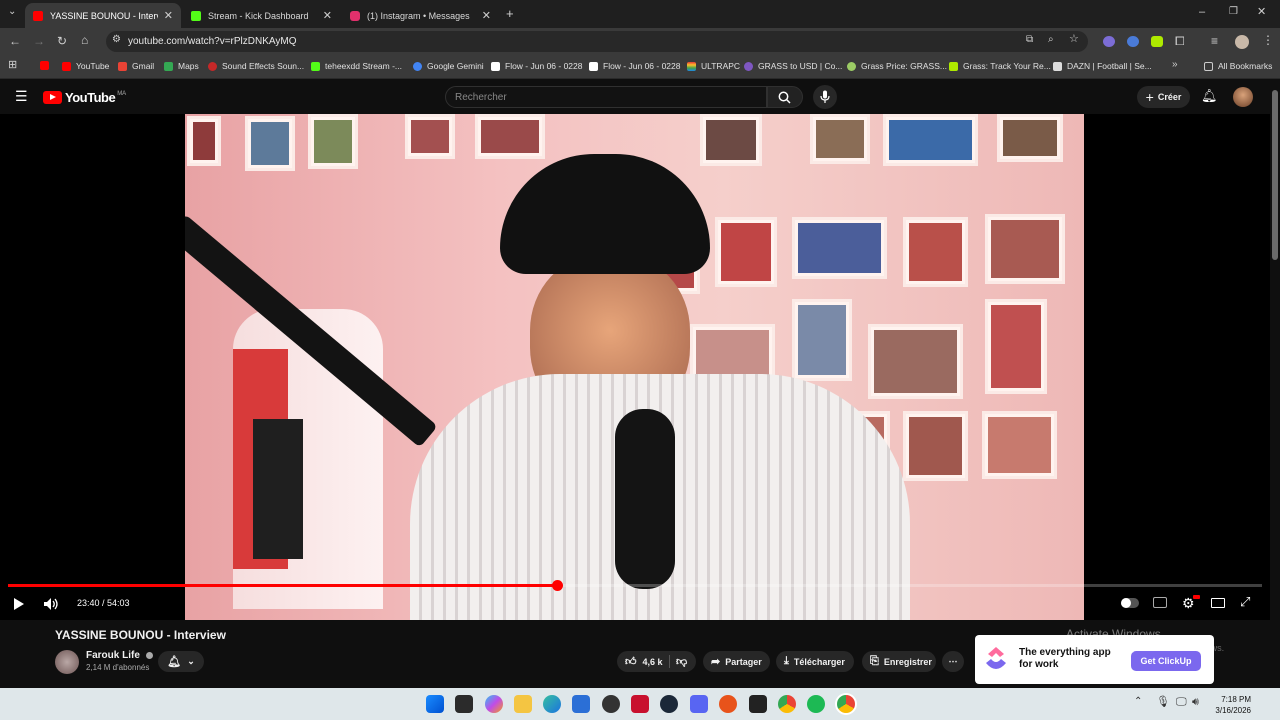 The height and width of the screenshot is (720, 1280). I want to click on adobe-icon, so click(640, 704).